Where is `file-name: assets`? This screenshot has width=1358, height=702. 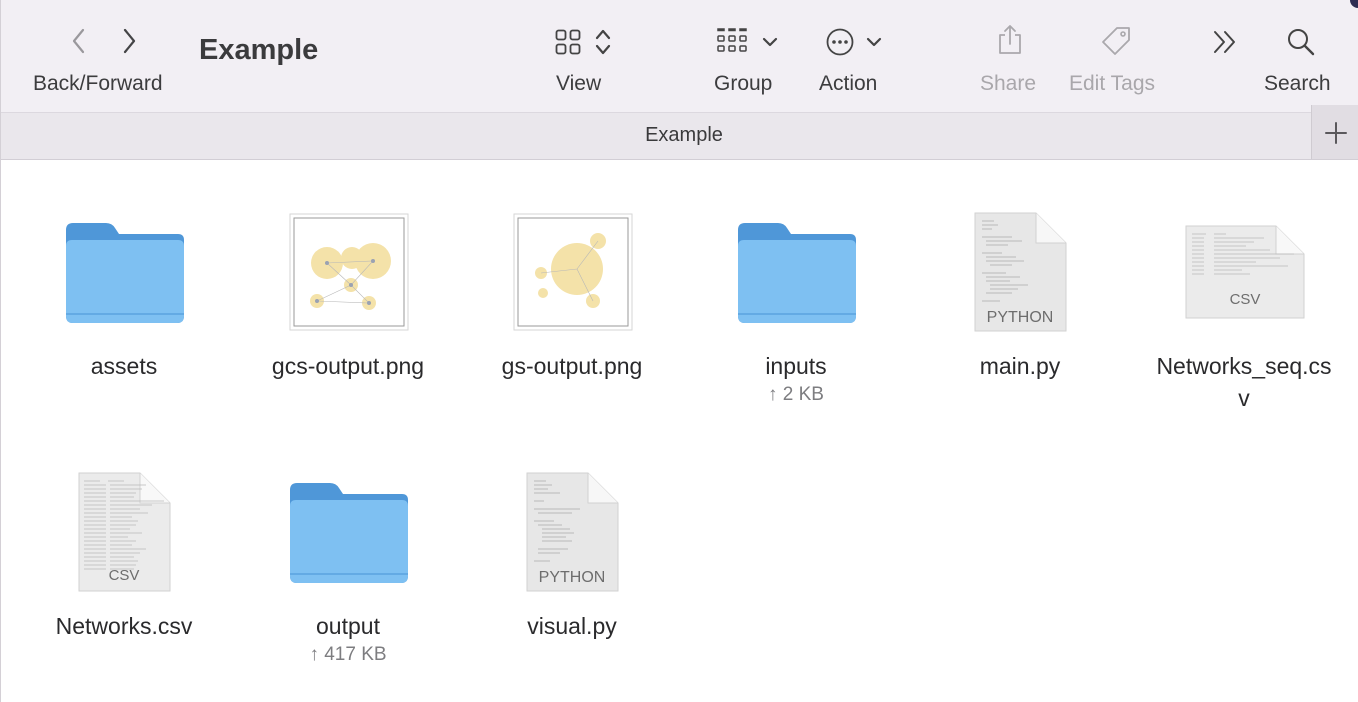 file-name: assets is located at coordinates (124, 366).